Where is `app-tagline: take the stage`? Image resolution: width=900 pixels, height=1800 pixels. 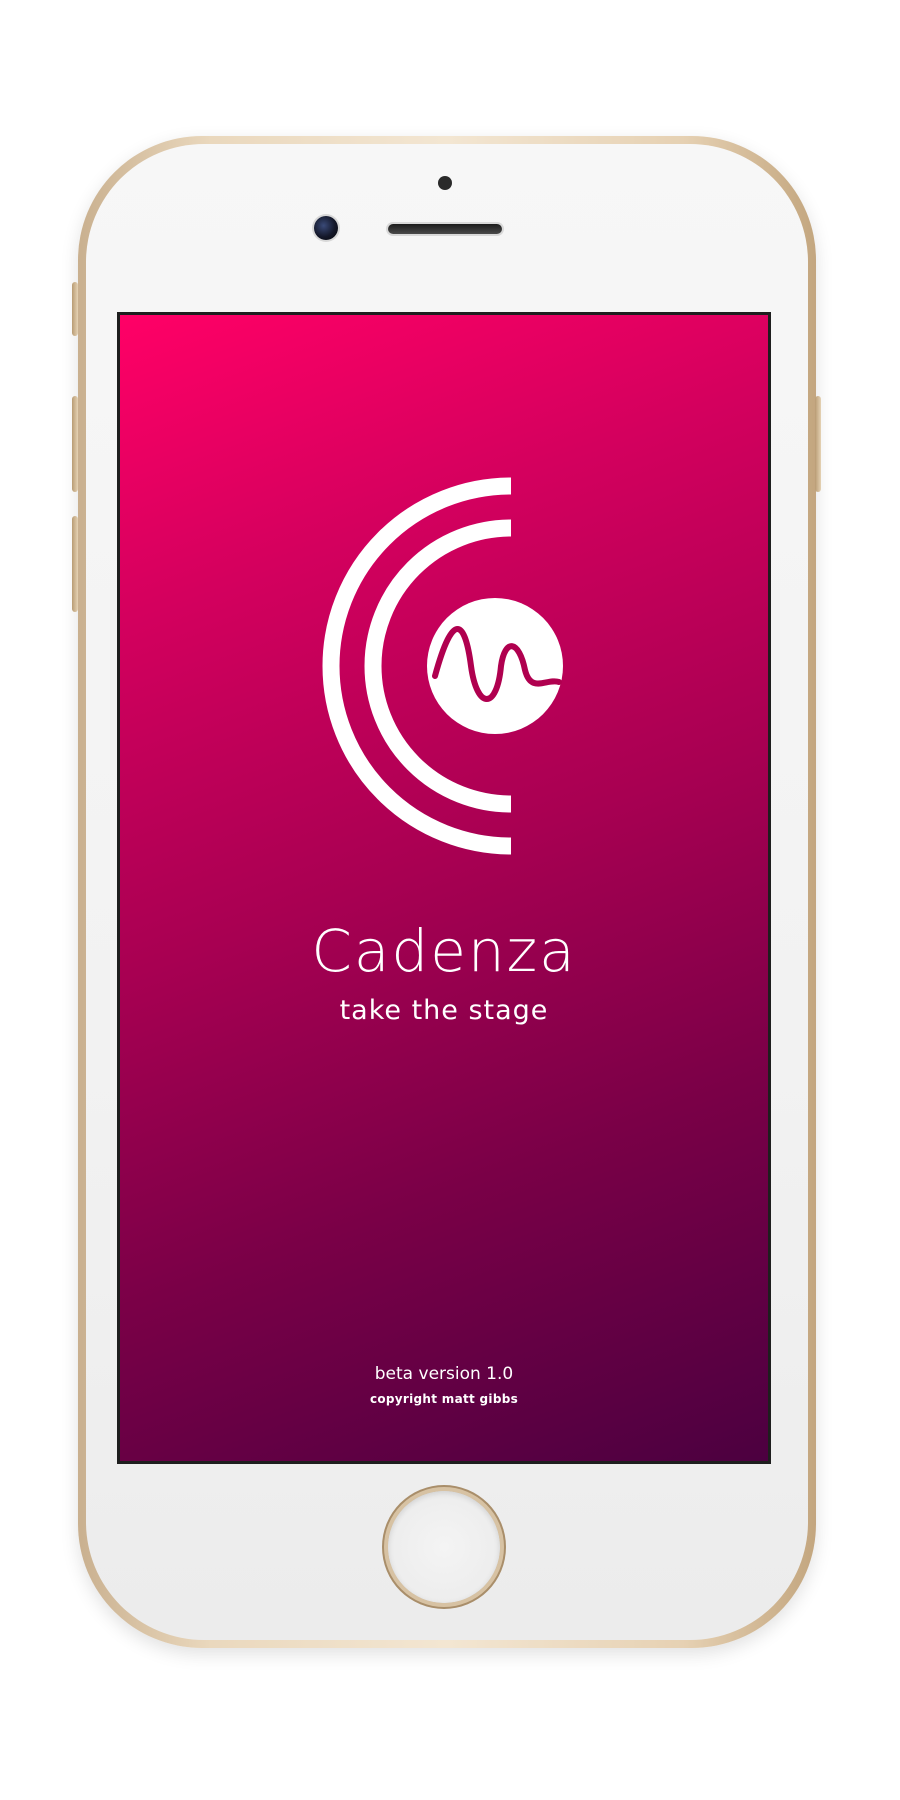
app-tagline: take the stage is located at coordinates (444, 1010).